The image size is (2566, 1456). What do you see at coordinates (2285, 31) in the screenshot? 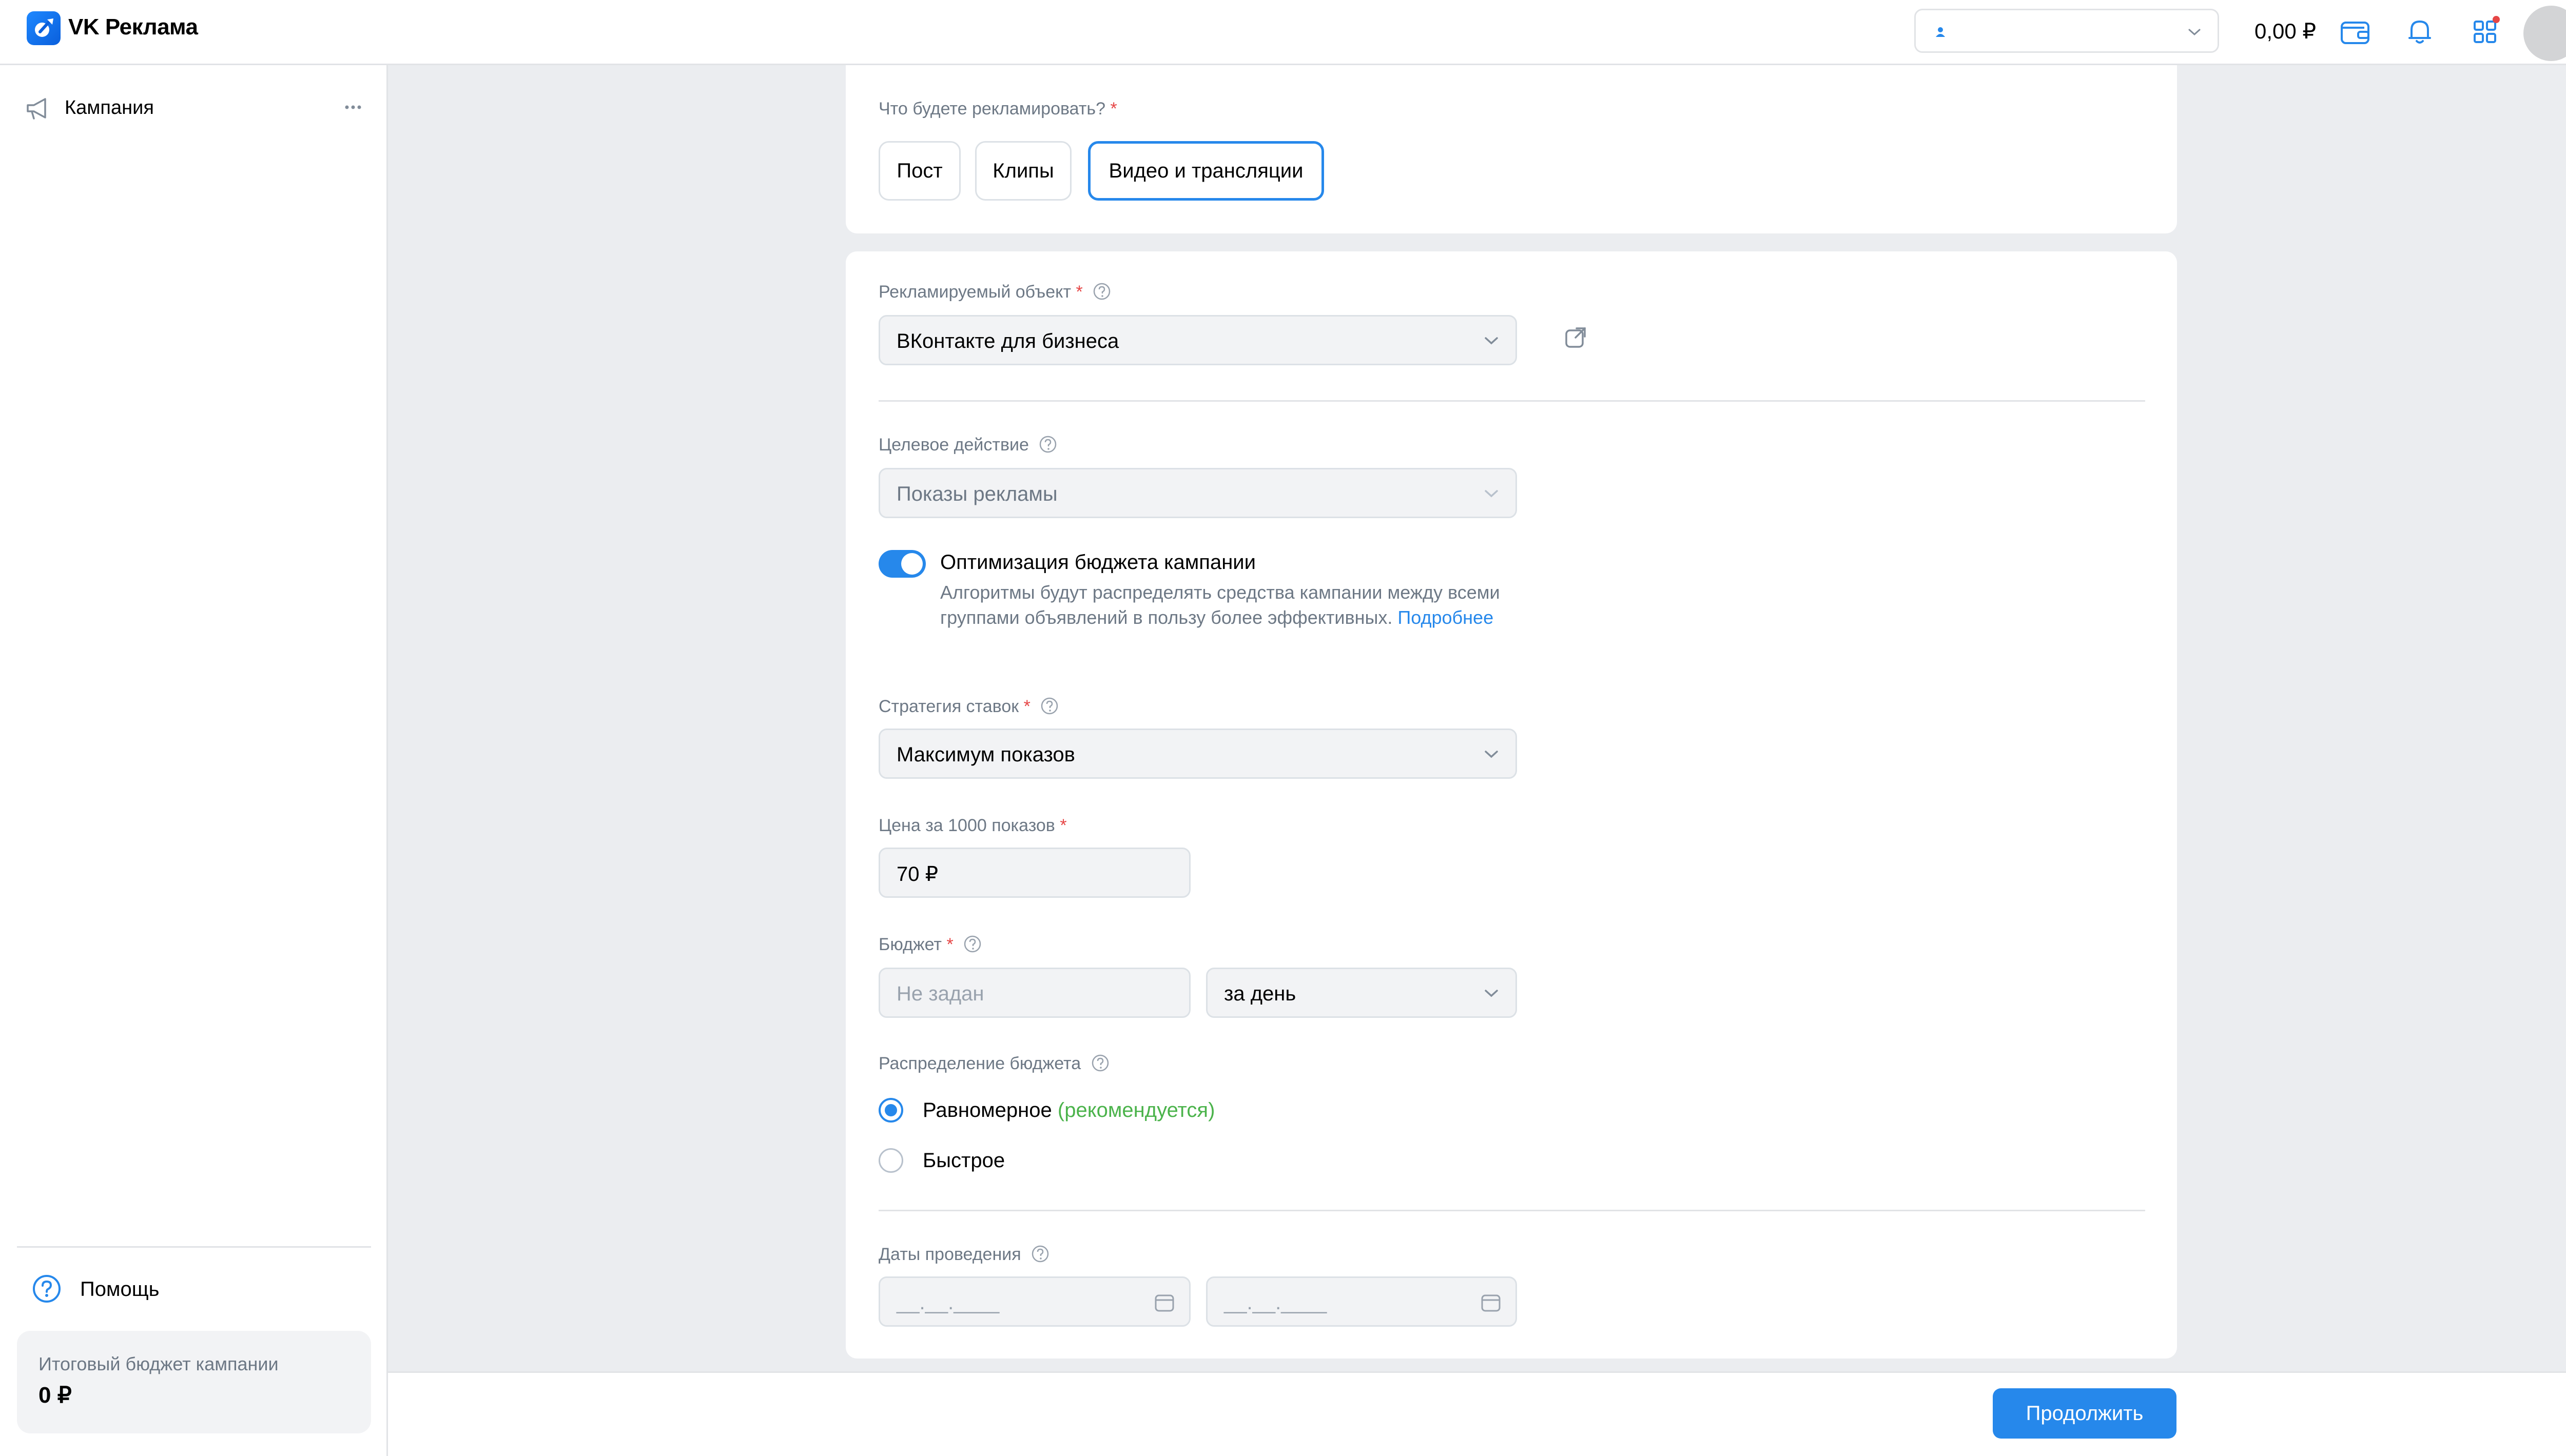
I see `balance-amount: 0,00 ₽` at bounding box center [2285, 31].